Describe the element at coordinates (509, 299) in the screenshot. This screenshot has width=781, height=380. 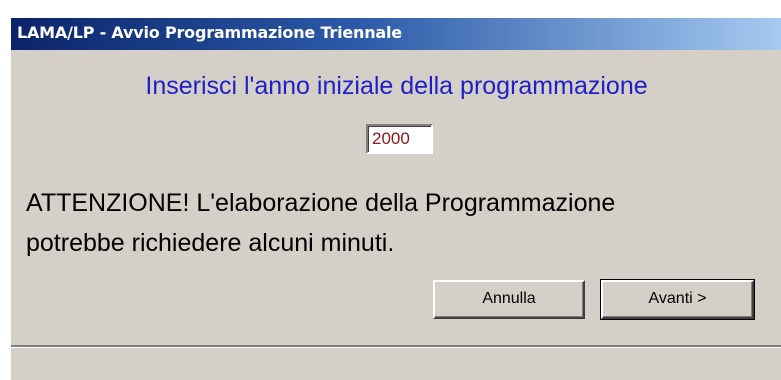
I see `cancel-button: Annulla` at that location.